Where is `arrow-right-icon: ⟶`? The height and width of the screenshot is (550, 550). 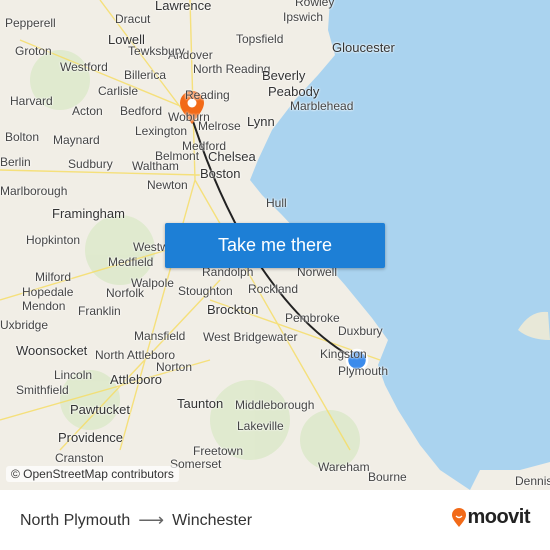 arrow-right-icon: ⟶ is located at coordinates (151, 520).